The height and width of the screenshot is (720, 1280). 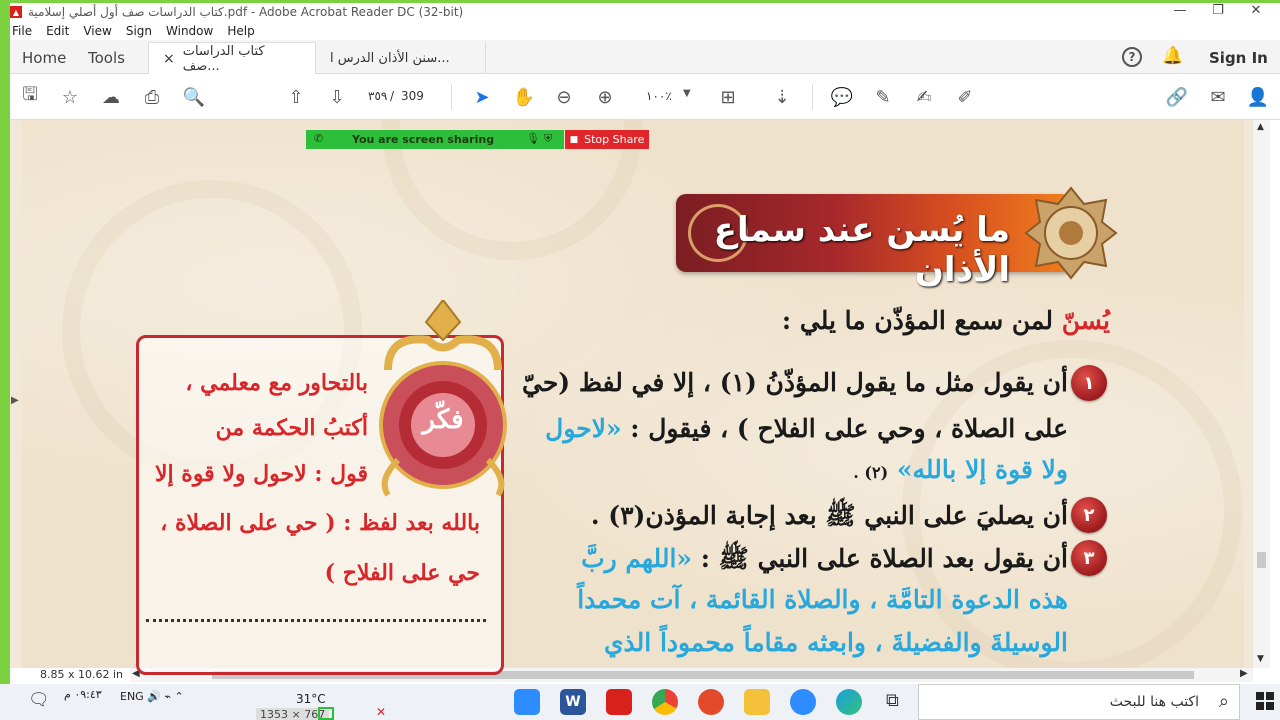 What do you see at coordinates (1154, 702) in the screenshot?
I see `search-placeholder: اكتب هنا للبحث` at bounding box center [1154, 702].